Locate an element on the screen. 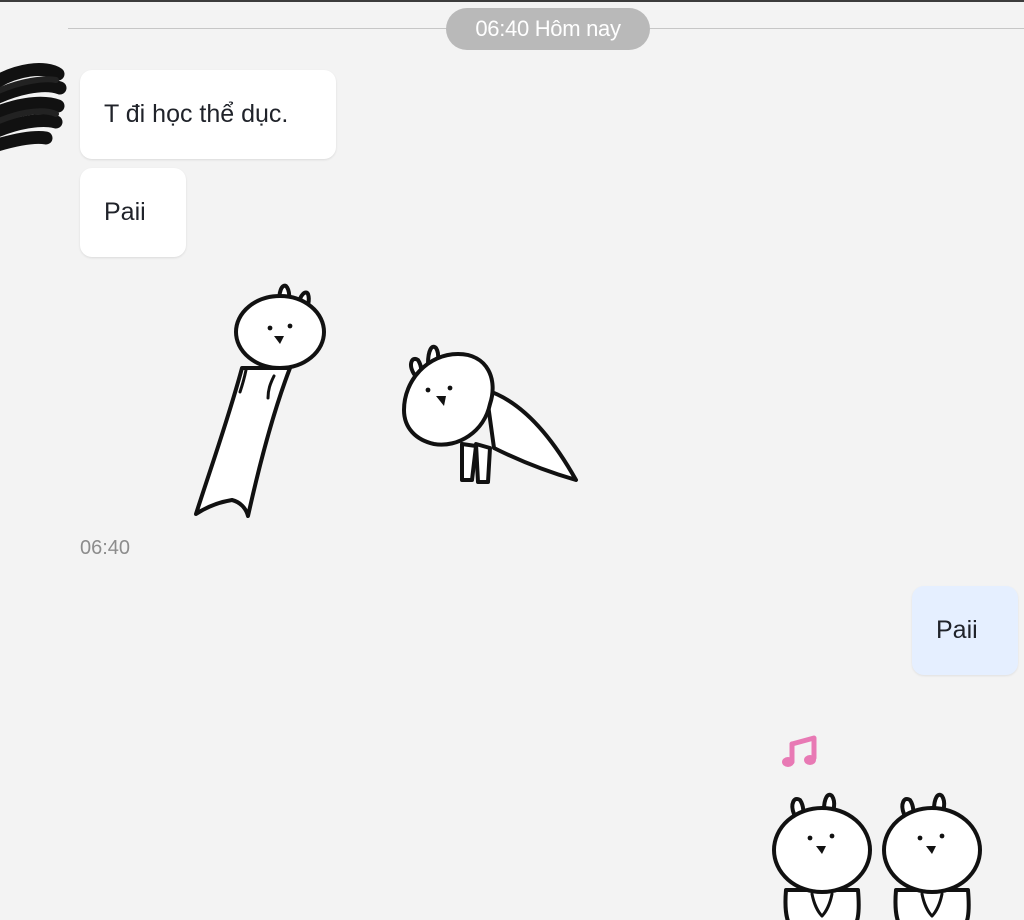  rabbit-duo-music-sticker is located at coordinates (876, 825).